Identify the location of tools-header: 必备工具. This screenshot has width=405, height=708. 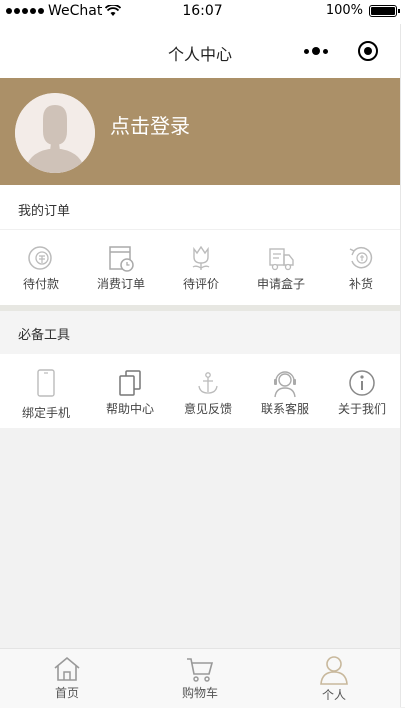
(200, 332).